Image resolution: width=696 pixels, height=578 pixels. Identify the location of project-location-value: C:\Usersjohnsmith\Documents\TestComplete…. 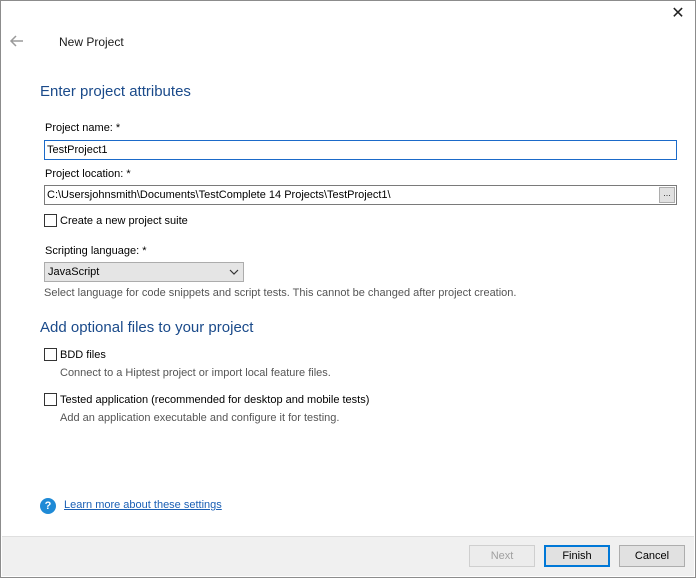
(219, 195).